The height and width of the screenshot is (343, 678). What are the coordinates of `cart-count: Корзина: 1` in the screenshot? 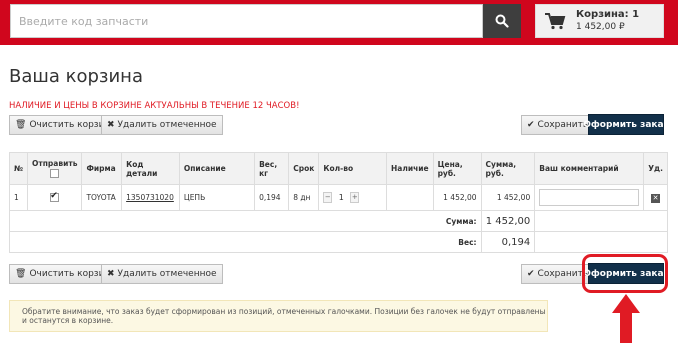 It's located at (608, 14).